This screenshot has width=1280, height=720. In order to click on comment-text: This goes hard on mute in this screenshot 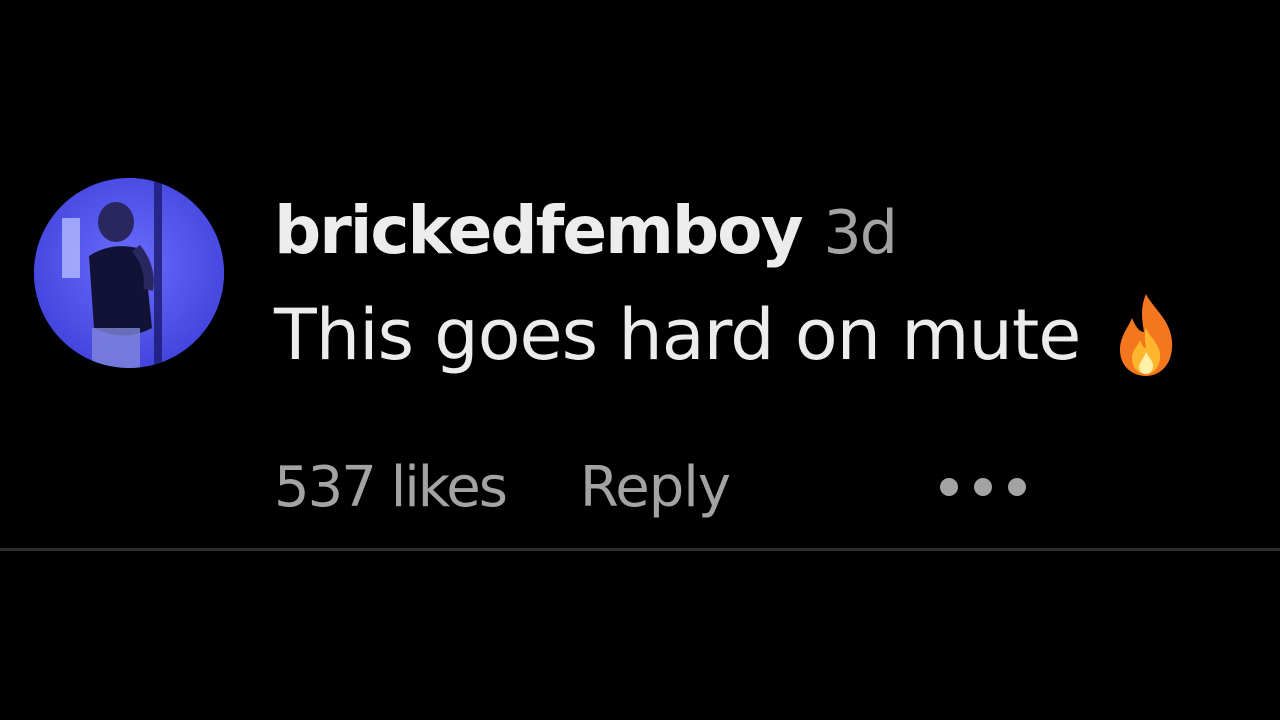, I will do `click(677, 335)`.